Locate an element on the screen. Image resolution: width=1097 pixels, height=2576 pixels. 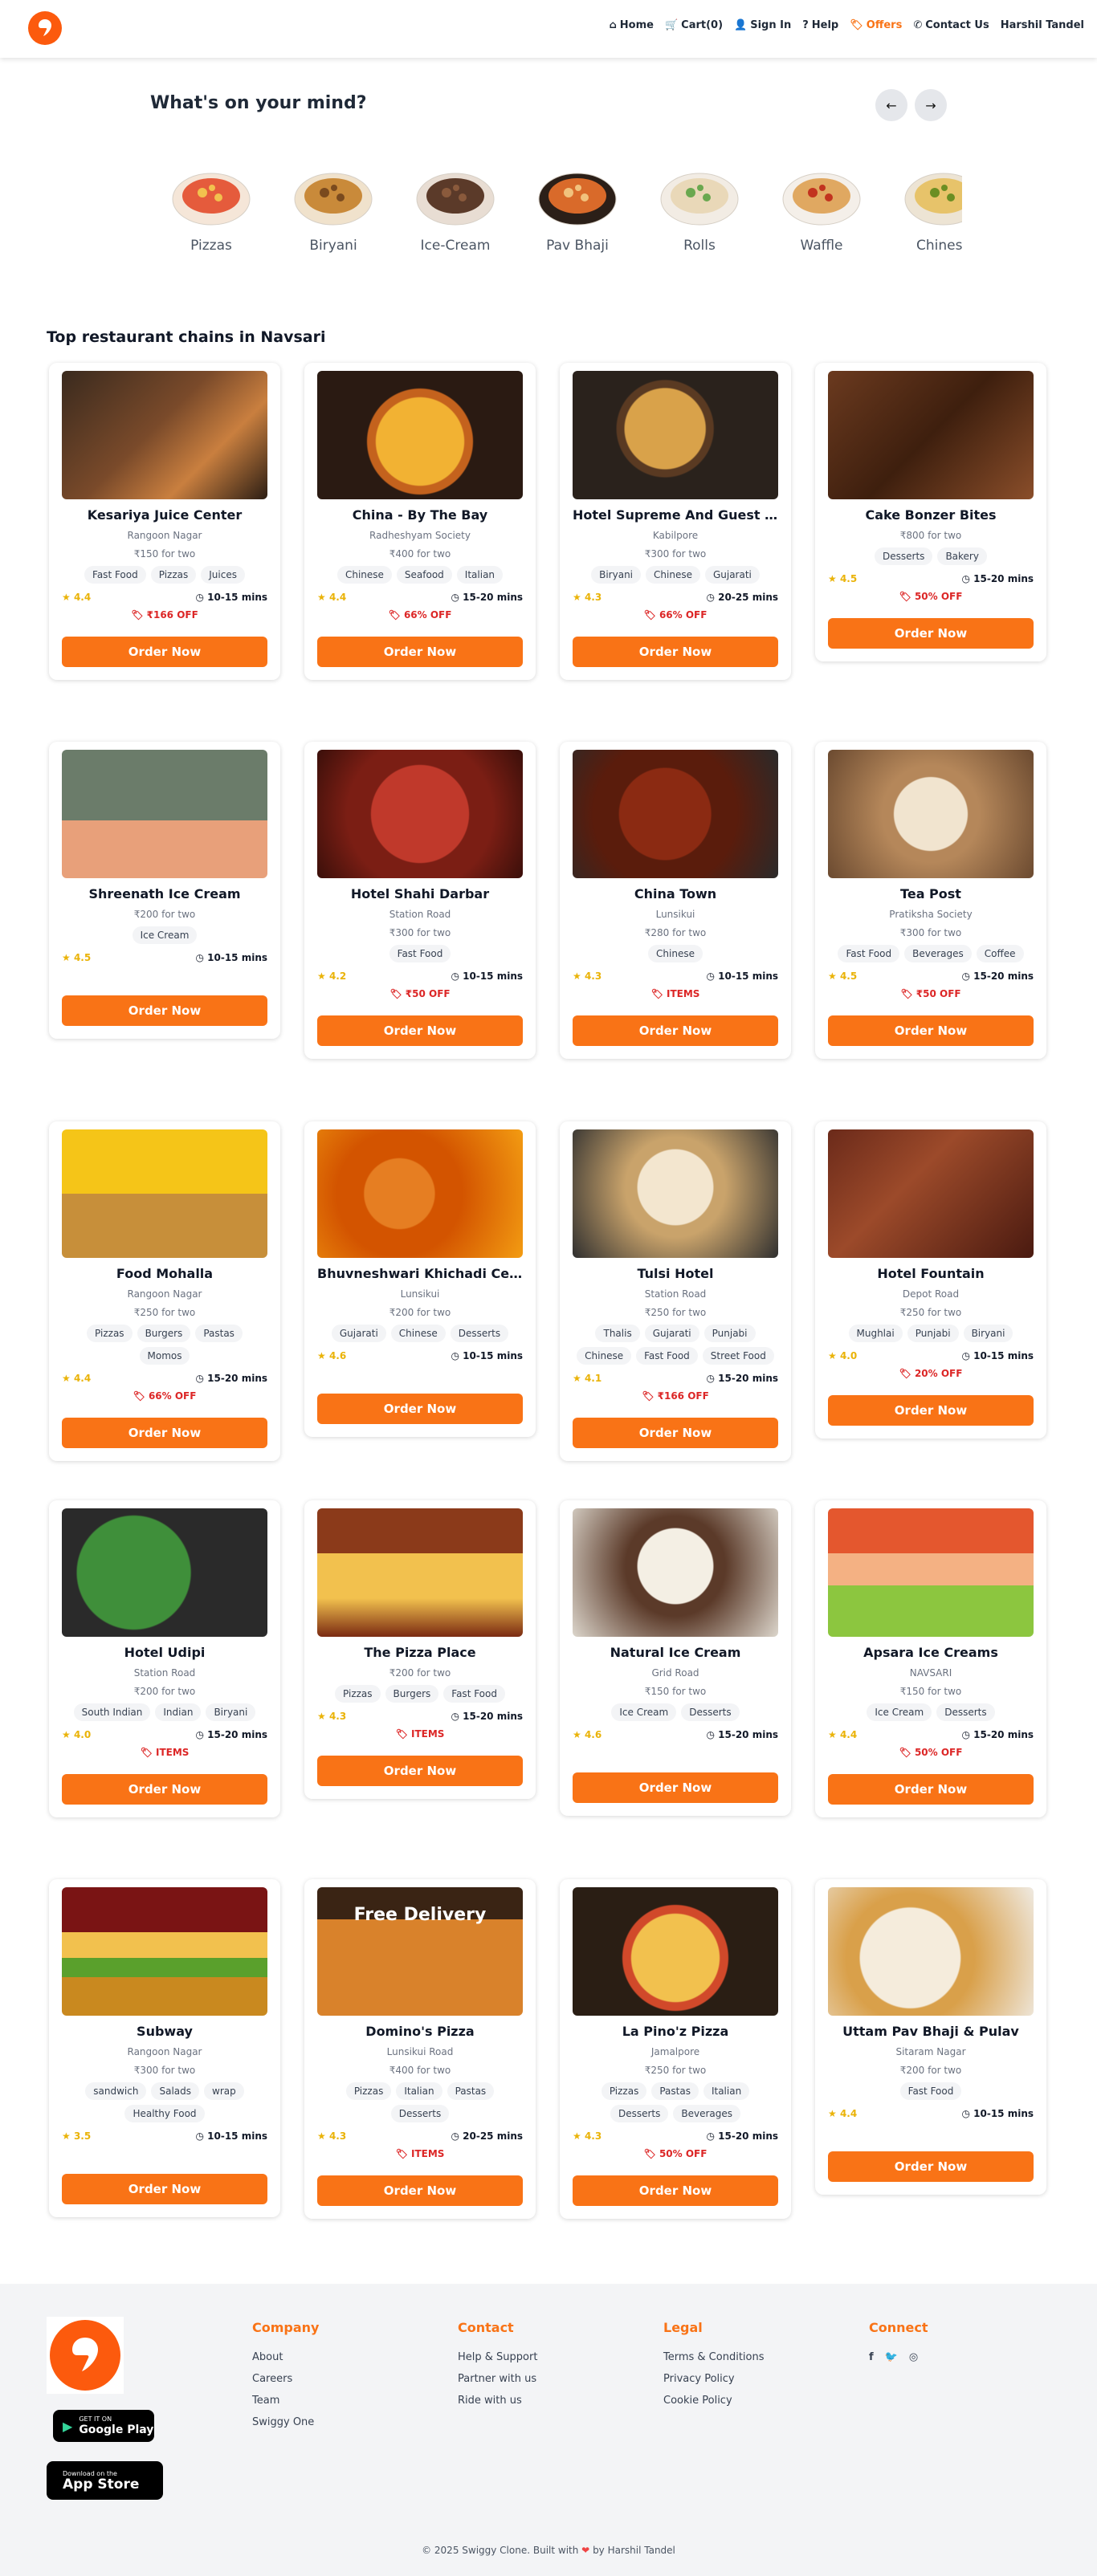
category-item: Pav Bhaji is located at coordinates (577, 207).